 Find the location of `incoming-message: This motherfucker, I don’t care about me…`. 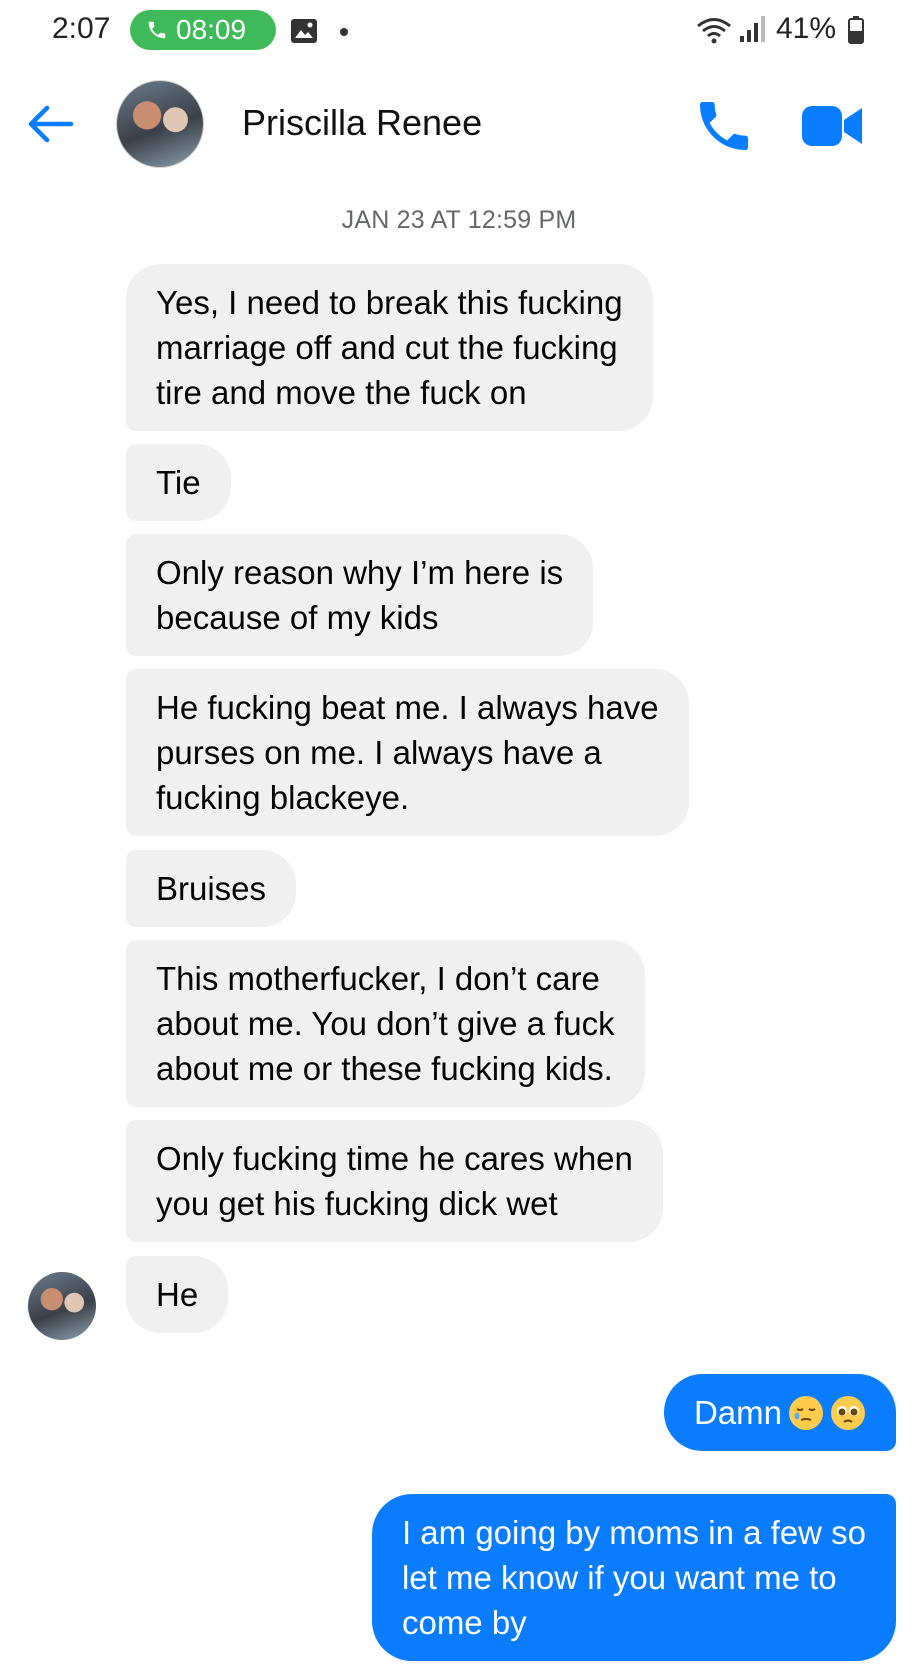

incoming-message: This motherfucker, I don’t care about me… is located at coordinates (385, 1023).